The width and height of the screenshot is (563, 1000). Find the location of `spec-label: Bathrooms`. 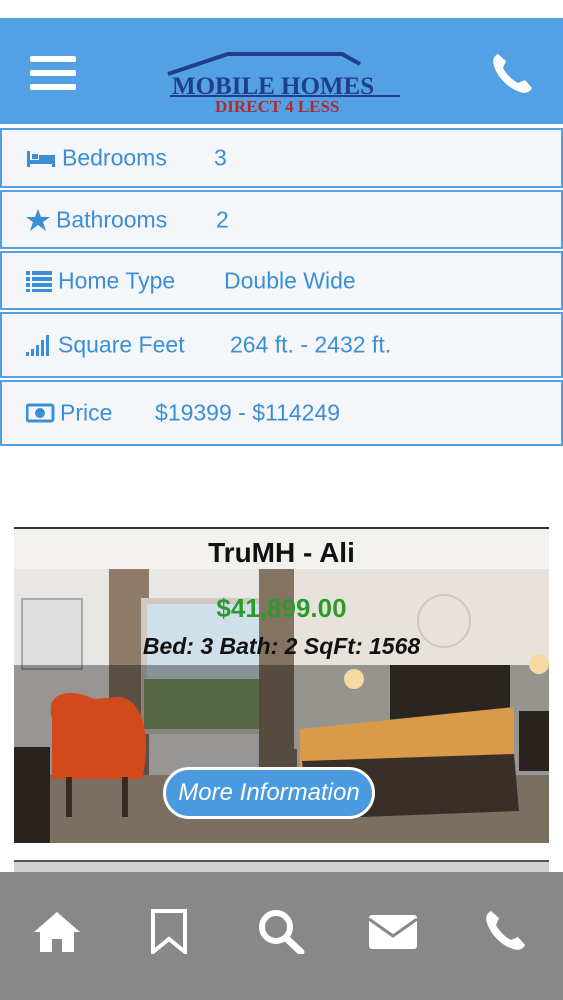

spec-label: Bathrooms is located at coordinates (112, 219).